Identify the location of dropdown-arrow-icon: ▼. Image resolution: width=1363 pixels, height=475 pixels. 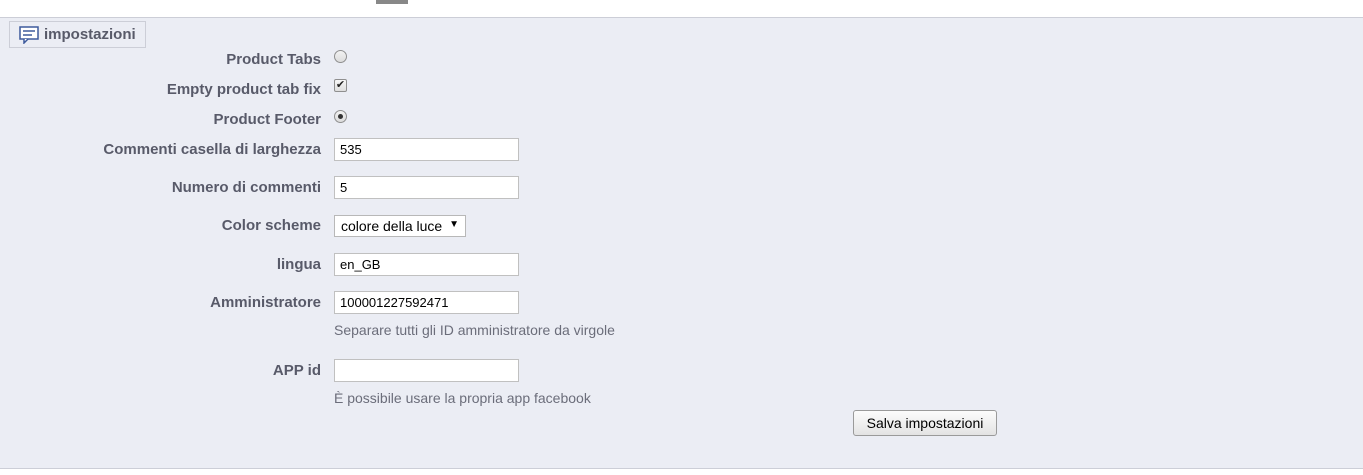
(454, 224).